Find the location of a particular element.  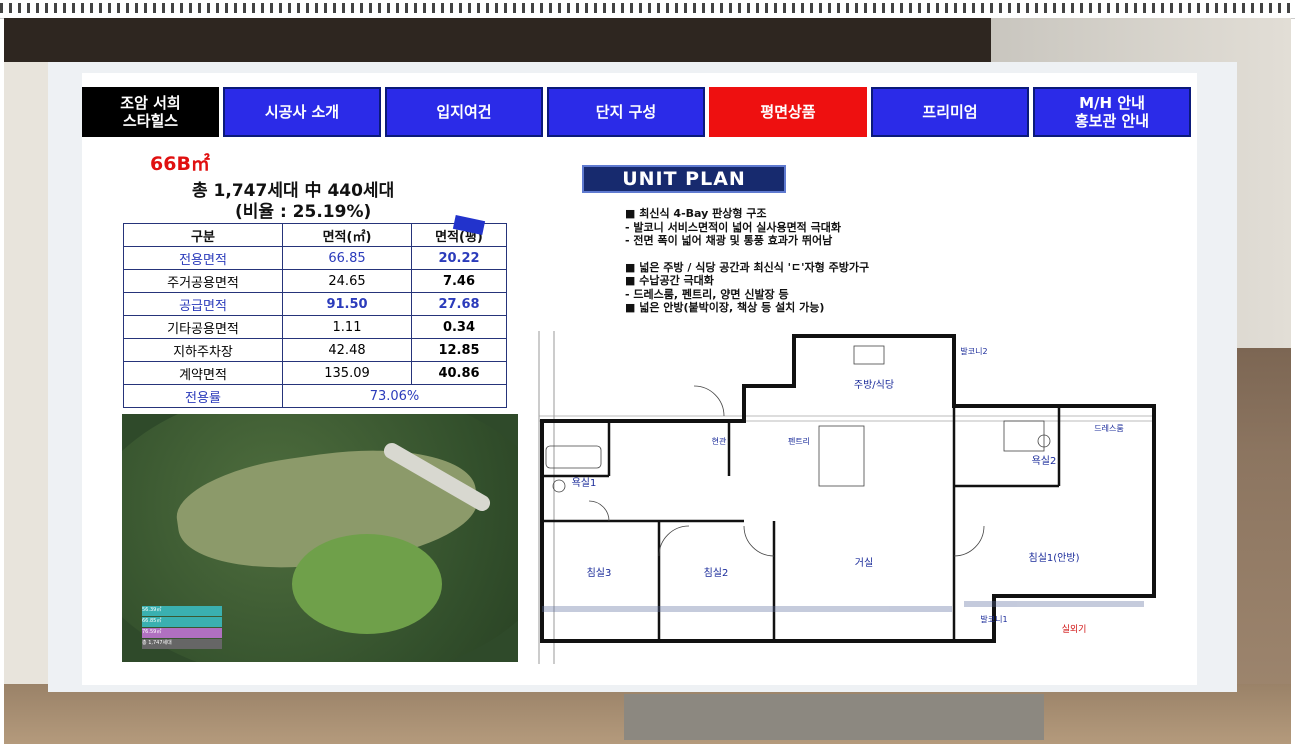

frame-dots is located at coordinates (647, 8).